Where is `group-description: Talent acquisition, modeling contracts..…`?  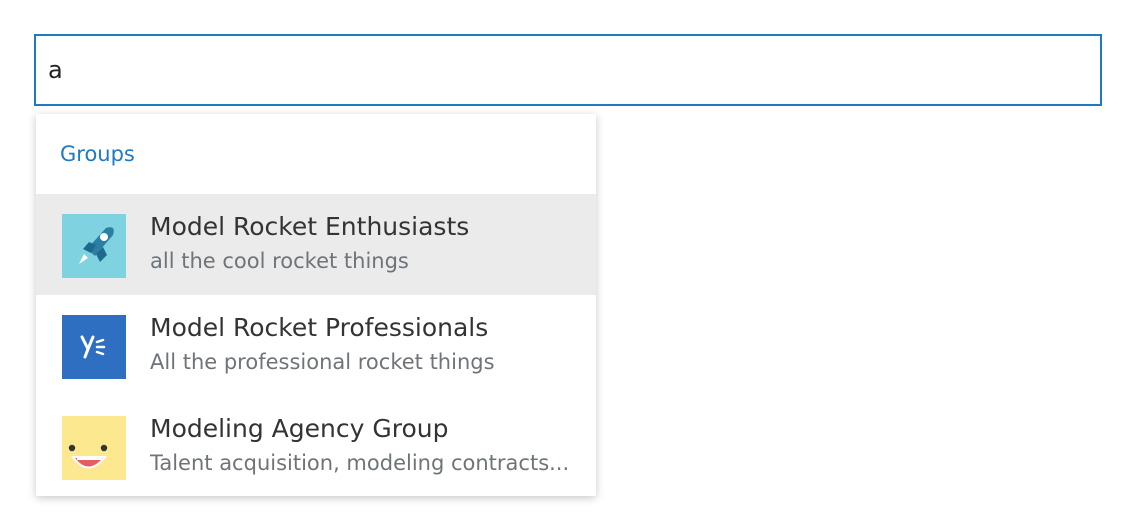 group-description: Talent acquisition, modeling contracts..… is located at coordinates (360, 463).